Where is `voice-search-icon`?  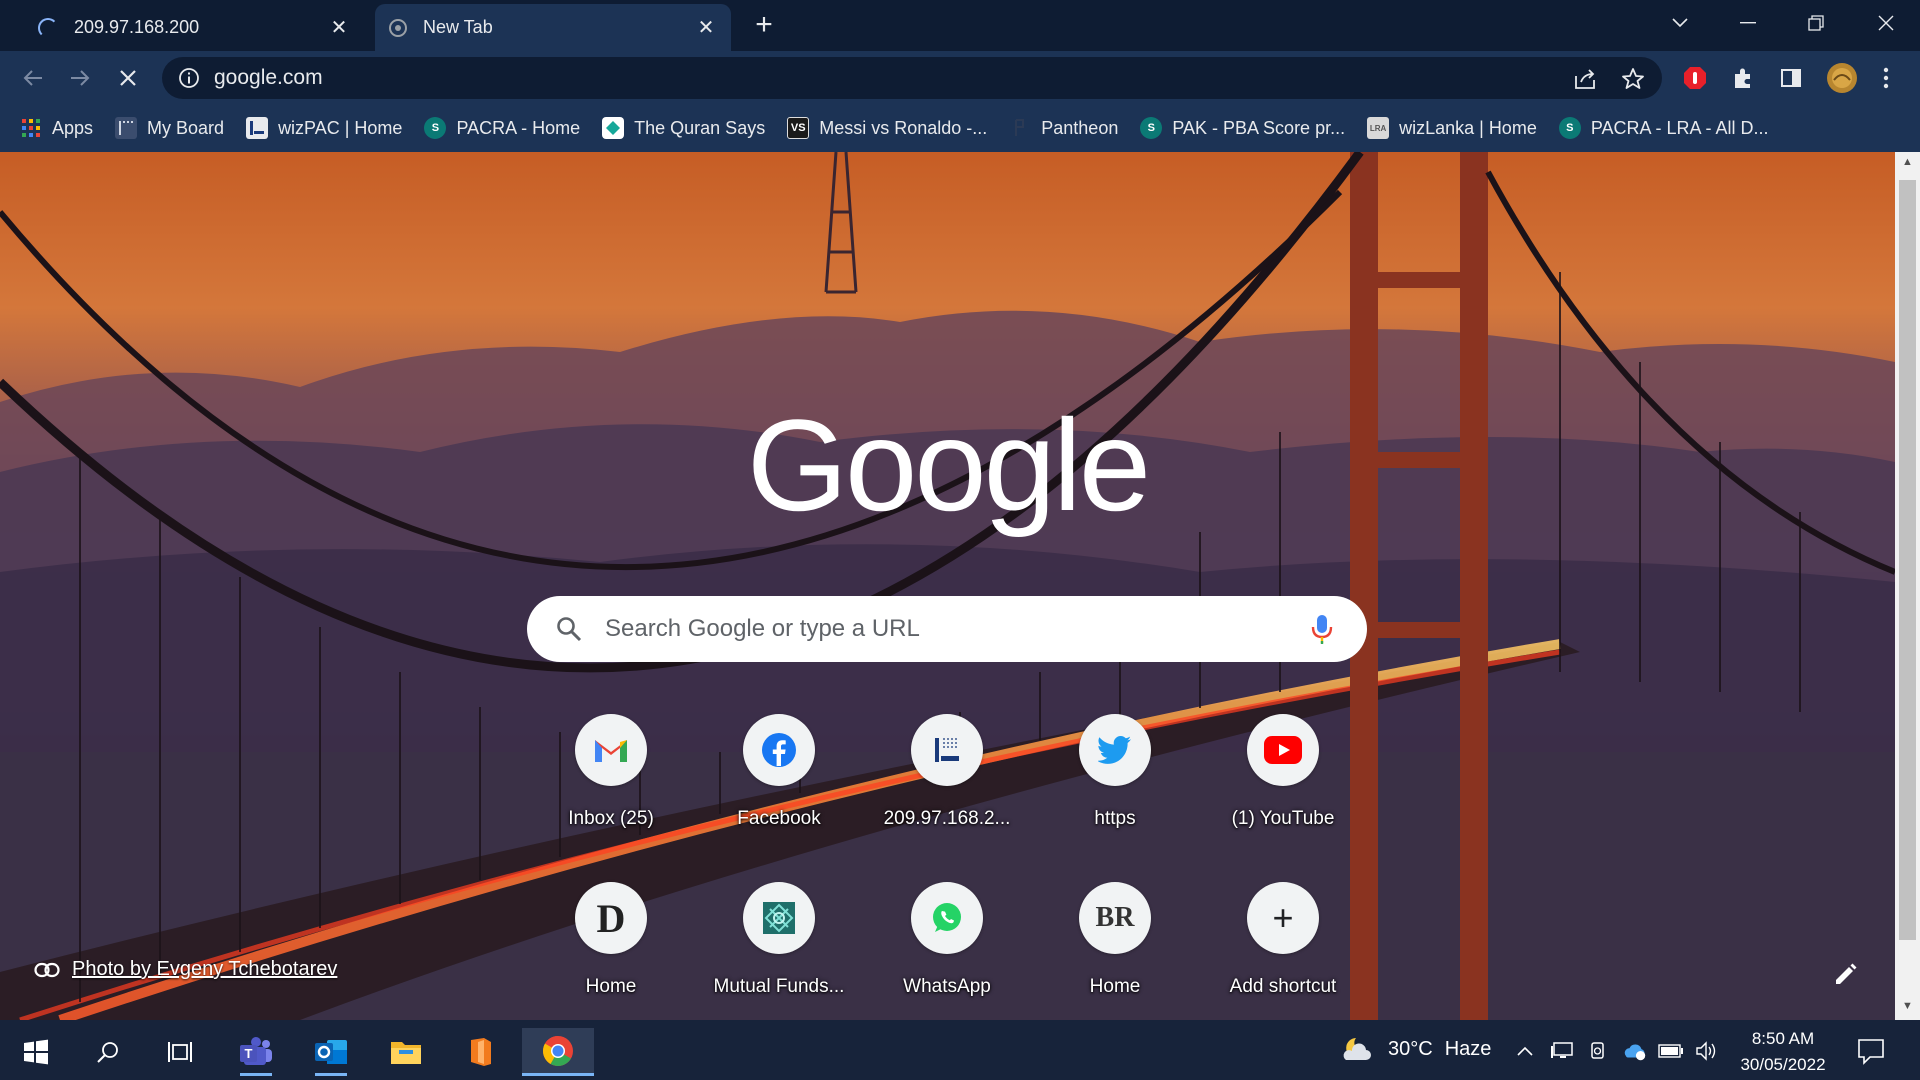 voice-search-icon is located at coordinates (1322, 629).